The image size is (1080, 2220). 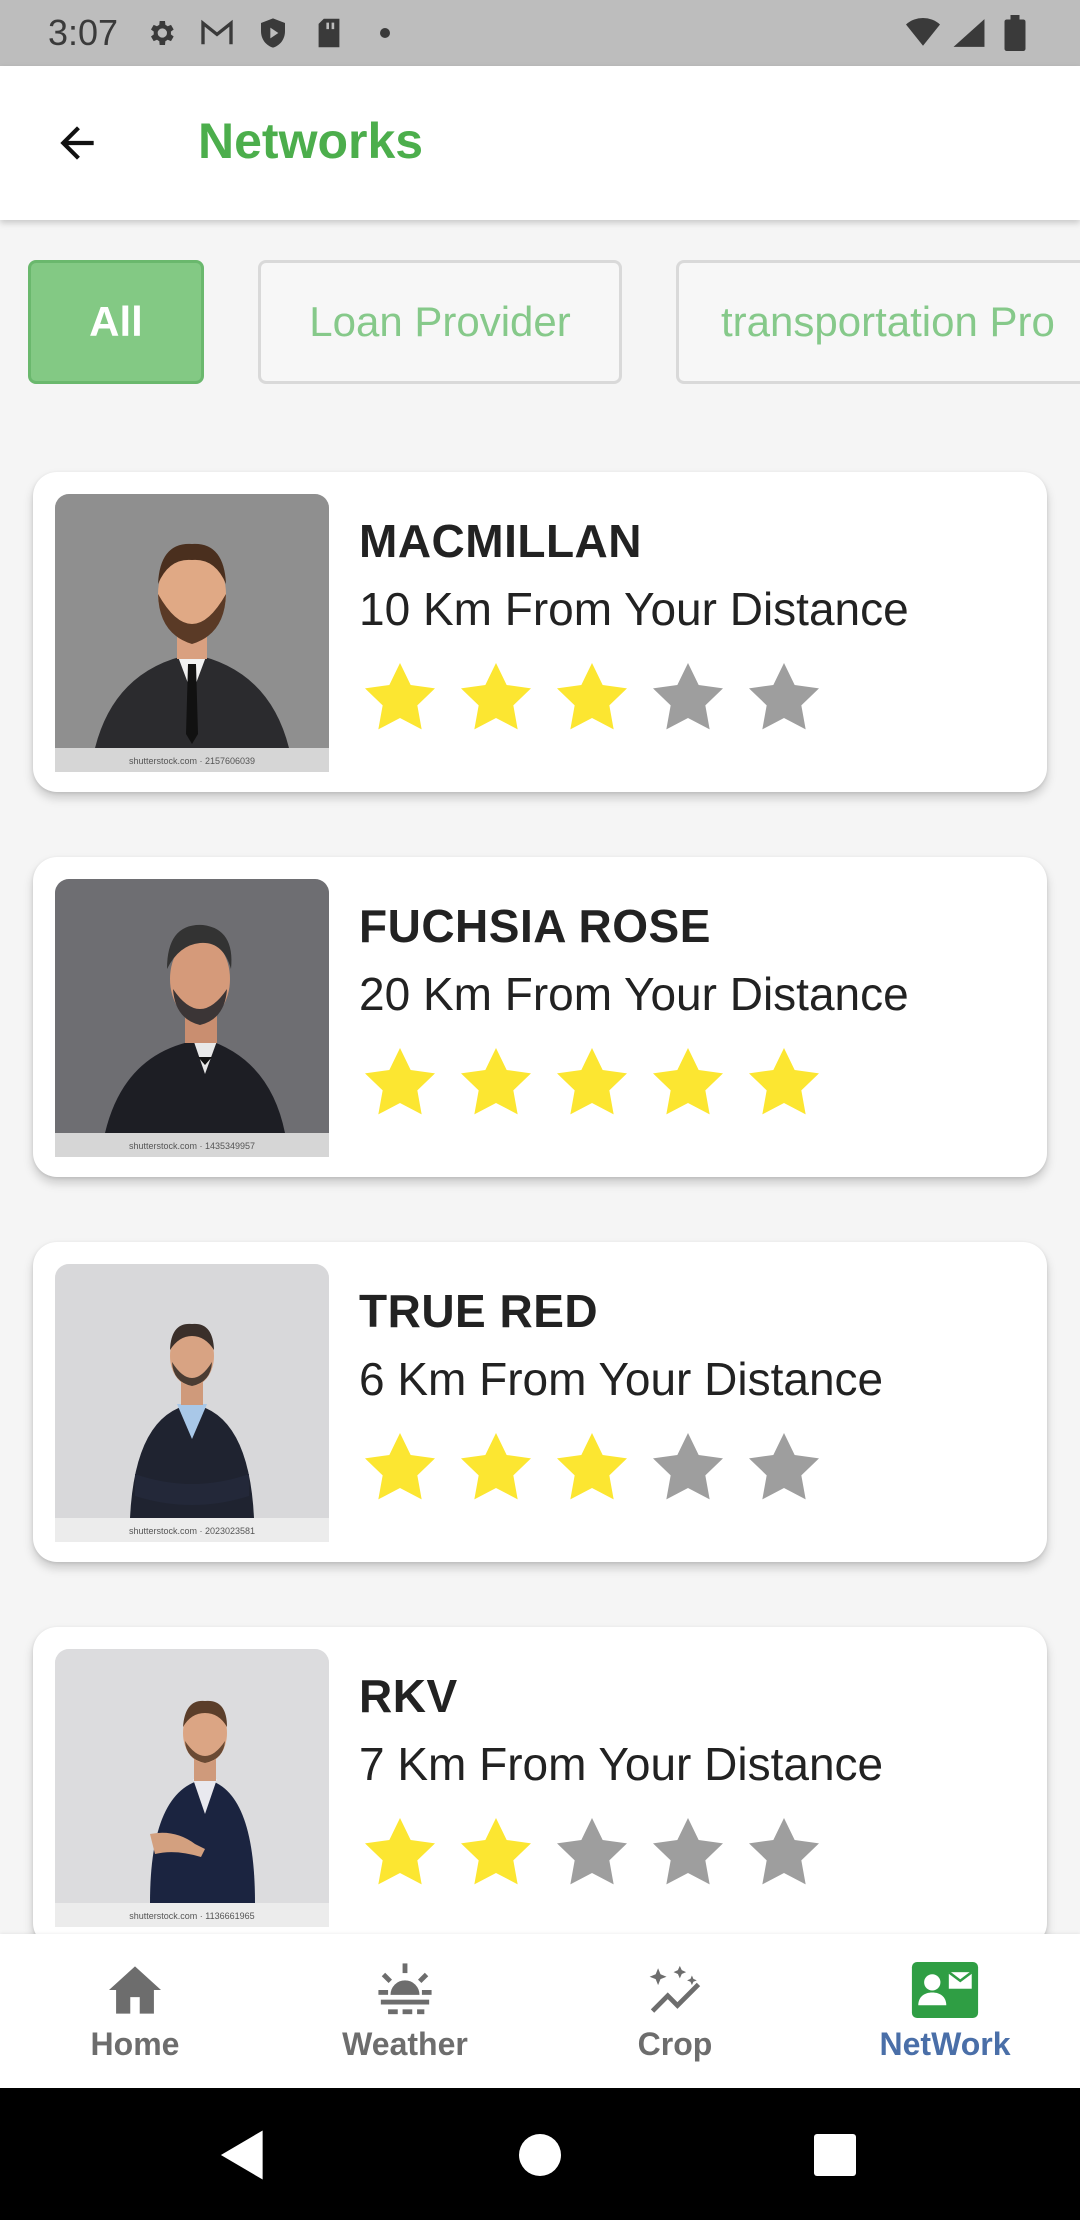 I want to click on nav-crop: Crop, so click(x=675, y=2011).